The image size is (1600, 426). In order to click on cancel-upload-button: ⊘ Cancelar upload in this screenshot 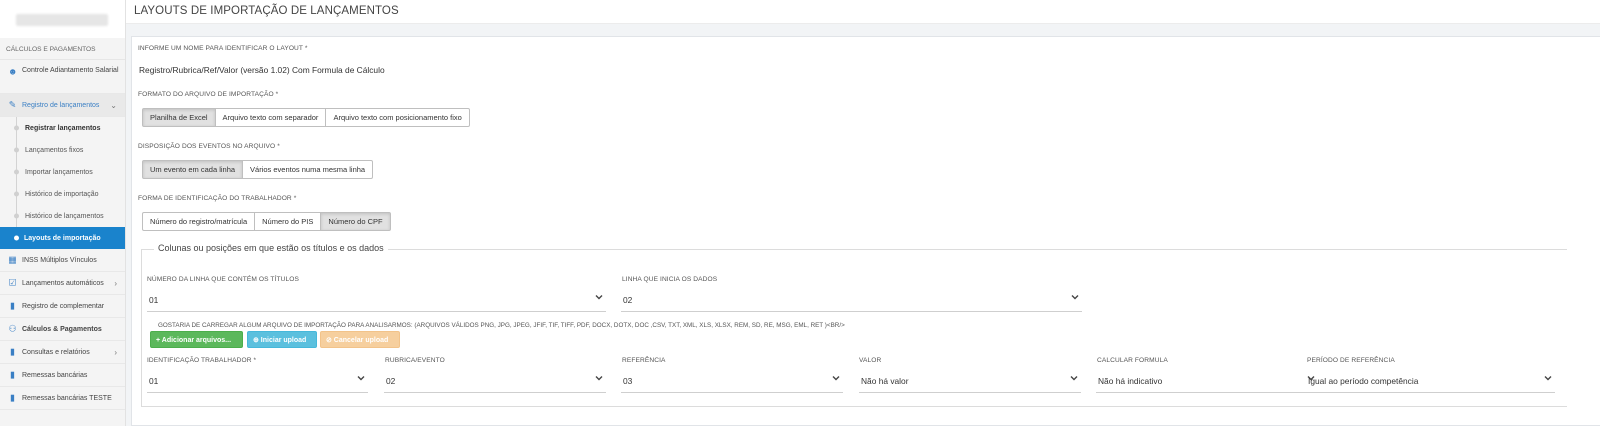, I will do `click(360, 339)`.